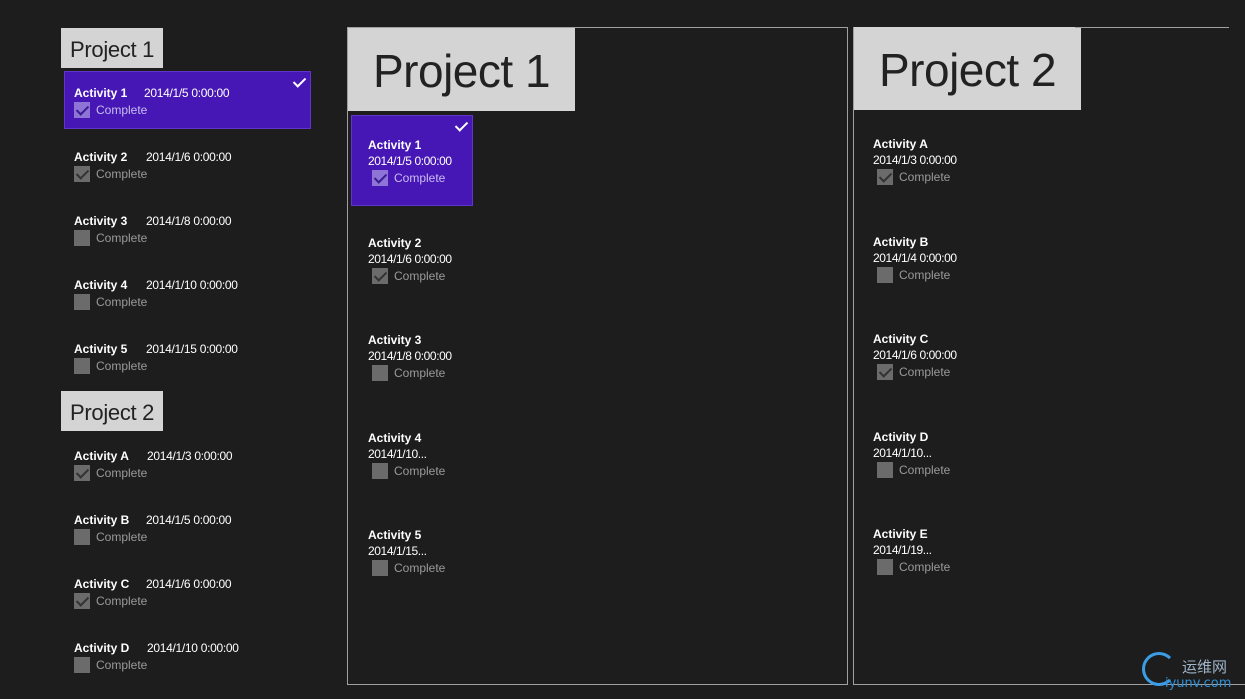 The height and width of the screenshot is (699, 1245). Describe the element at coordinates (156, 349) in the screenshot. I see `item-header-row: Activity 5 2014/1/15 0:00:00` at that location.